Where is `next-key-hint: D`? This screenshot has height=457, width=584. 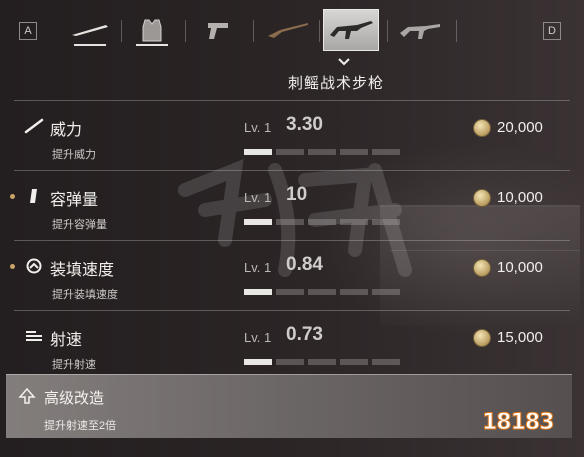 next-key-hint: D is located at coordinates (552, 31).